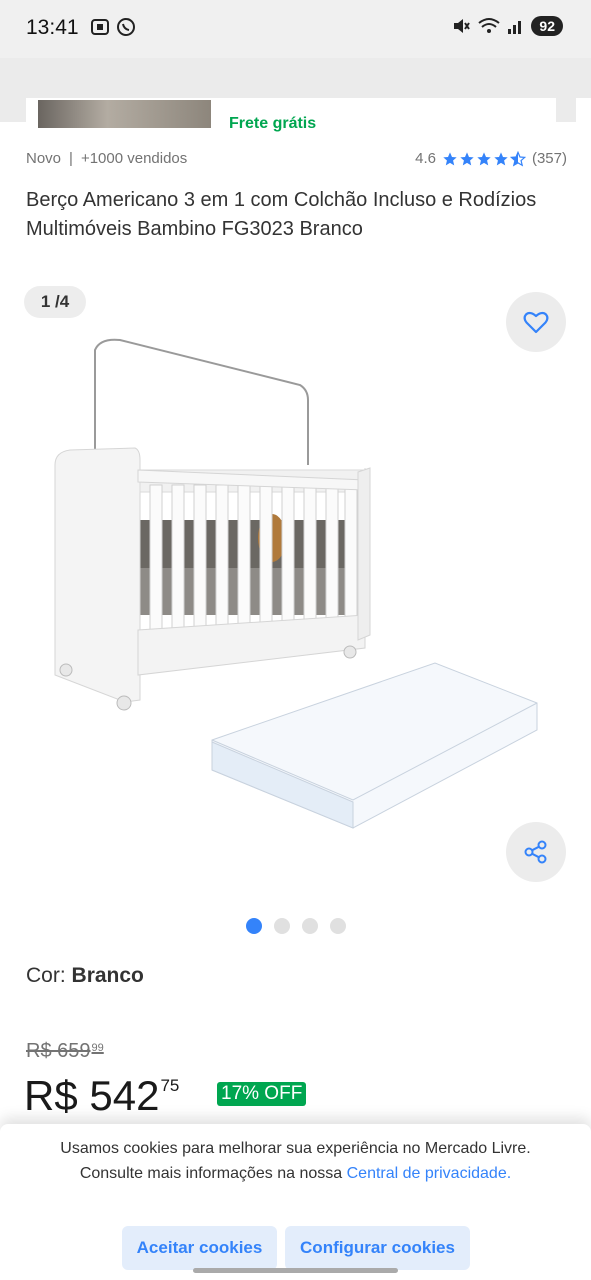 This screenshot has height=1280, width=591. What do you see at coordinates (429, 1173) in the screenshot?
I see `privacy-link: Central de privacidade.` at bounding box center [429, 1173].